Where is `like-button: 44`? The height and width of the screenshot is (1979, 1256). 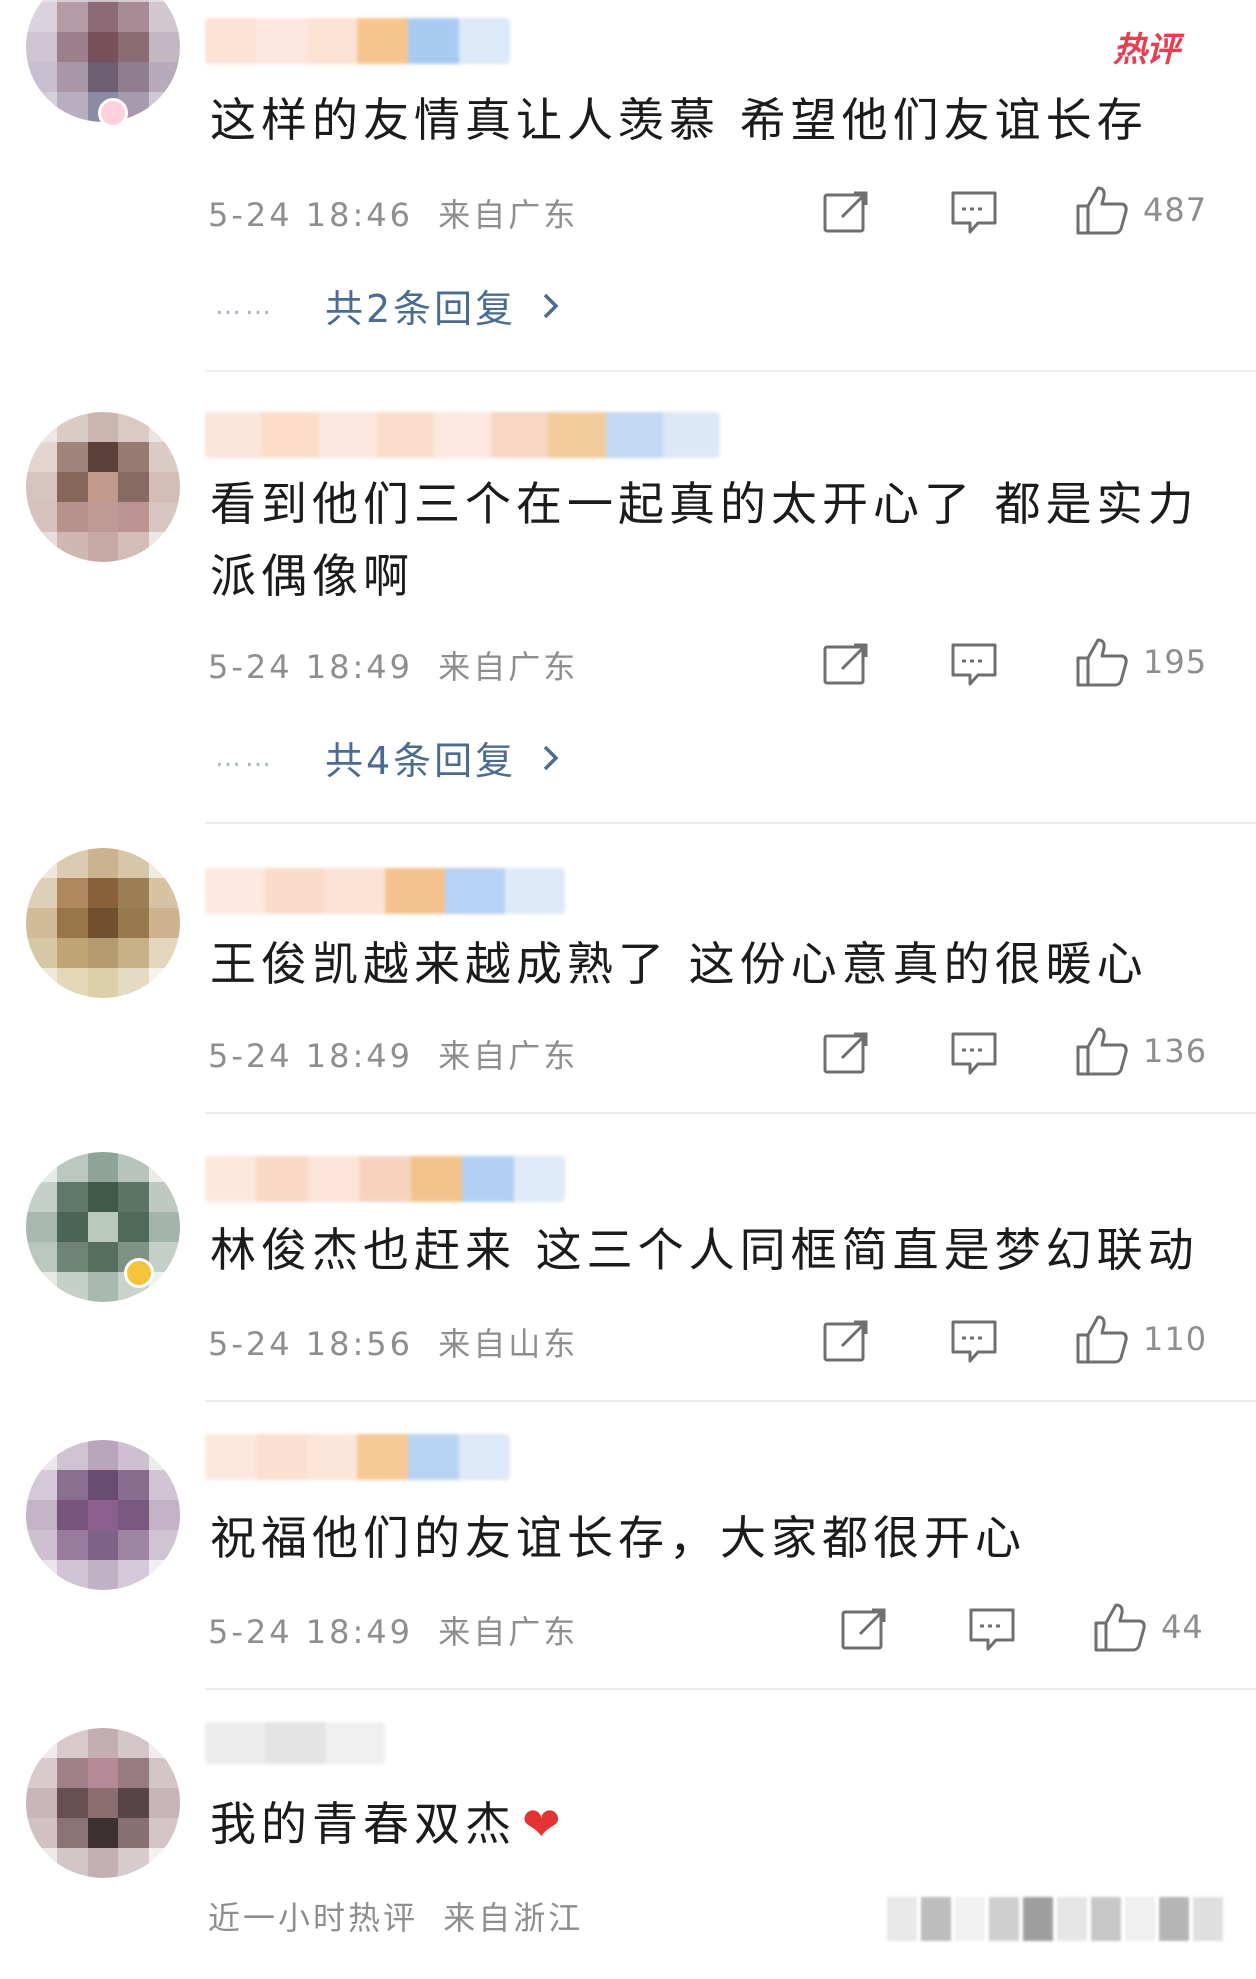 like-button: 44 is located at coordinates (1148, 1627).